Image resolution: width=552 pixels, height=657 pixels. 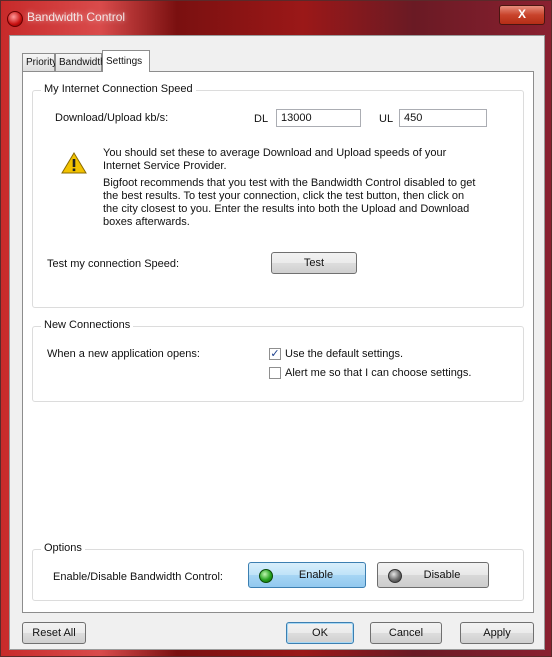 What do you see at coordinates (386, 119) in the screenshot?
I see `ul-label: UL` at bounding box center [386, 119].